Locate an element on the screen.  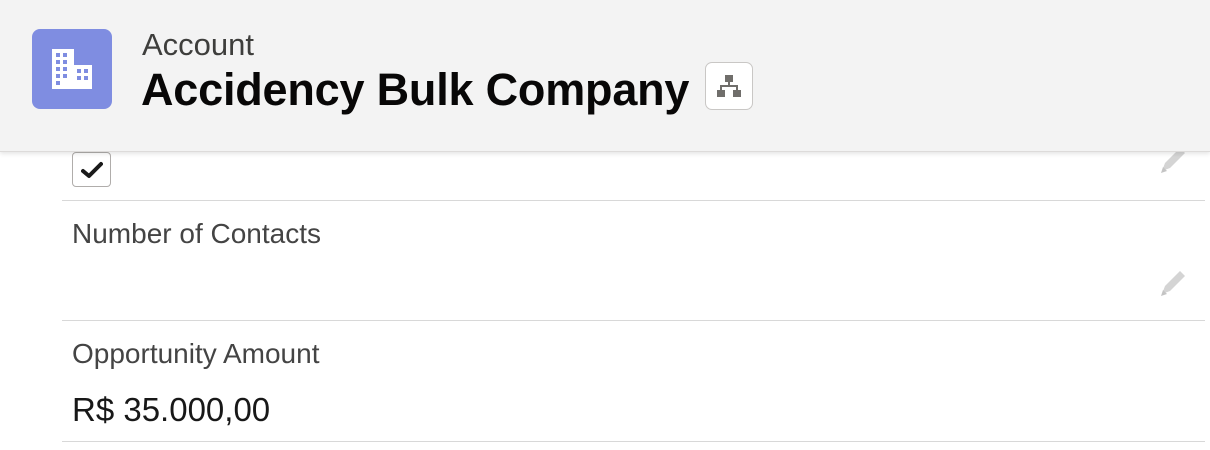
edit-number-of-contacts-icon is located at coordinates (1173, 283).